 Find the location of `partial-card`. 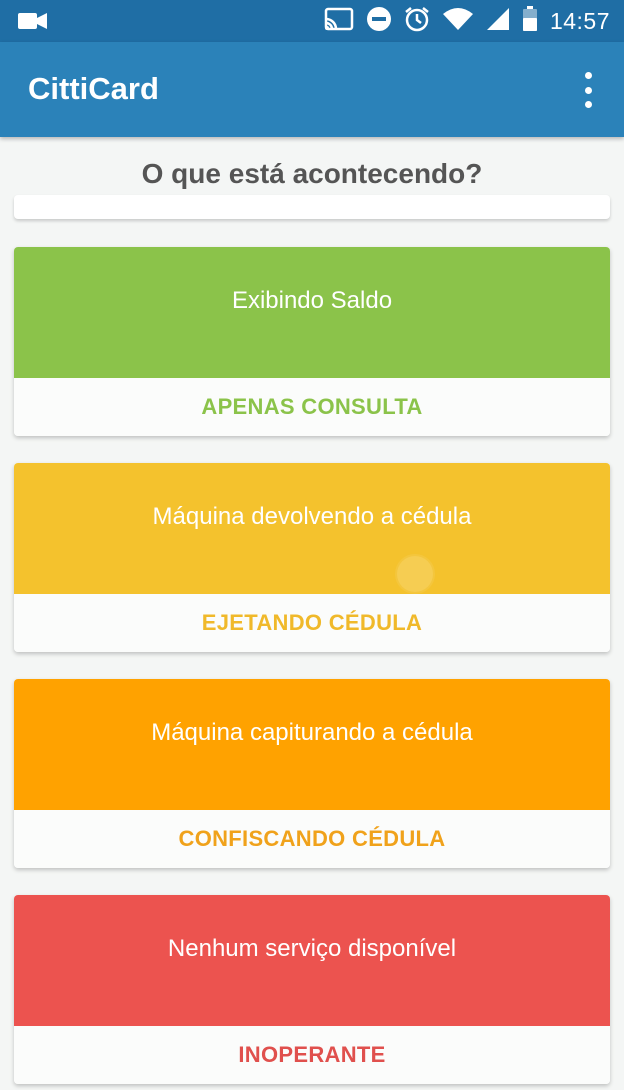

partial-card is located at coordinates (312, 207).